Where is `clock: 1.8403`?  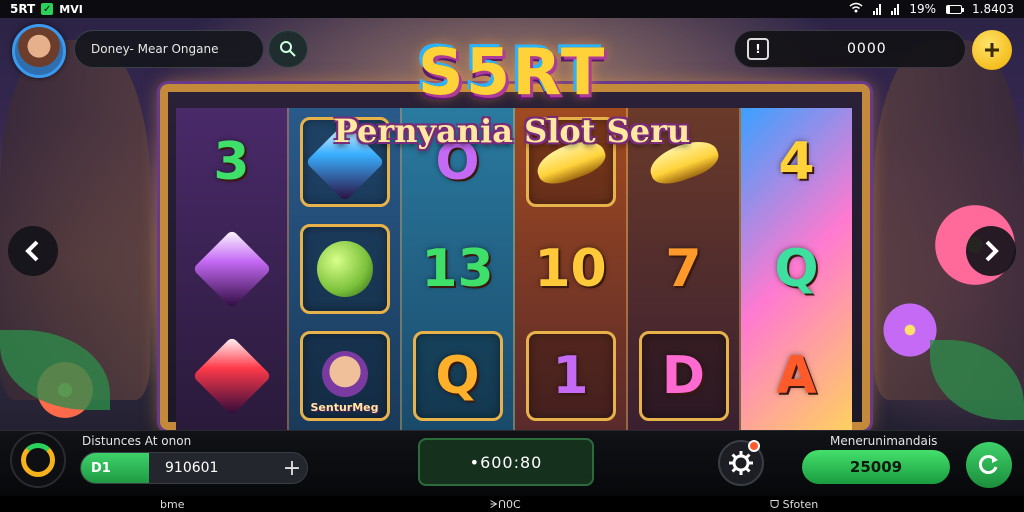
clock: 1.8403 is located at coordinates (993, 9).